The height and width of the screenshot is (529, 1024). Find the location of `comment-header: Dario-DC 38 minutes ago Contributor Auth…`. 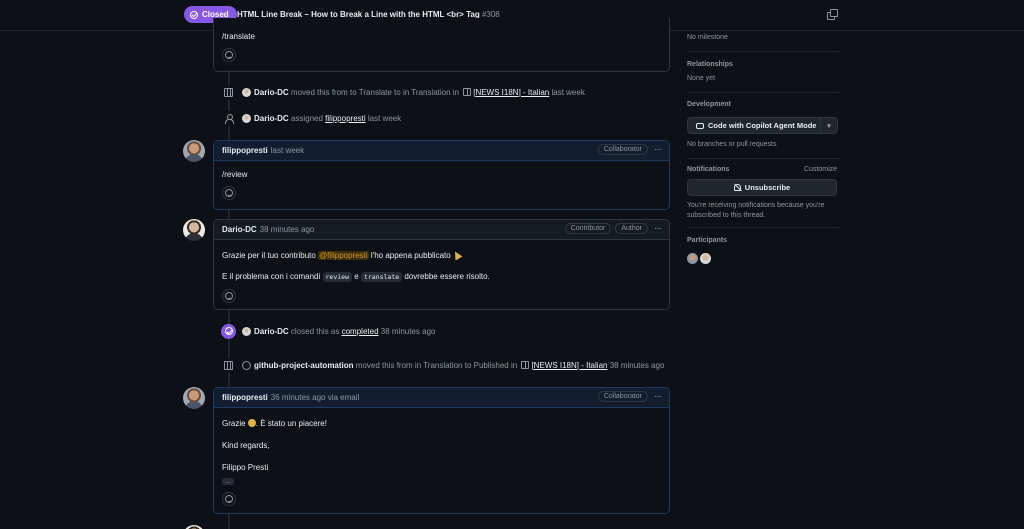

comment-header: Dario-DC 38 minutes ago Contributor Auth… is located at coordinates (441, 230).